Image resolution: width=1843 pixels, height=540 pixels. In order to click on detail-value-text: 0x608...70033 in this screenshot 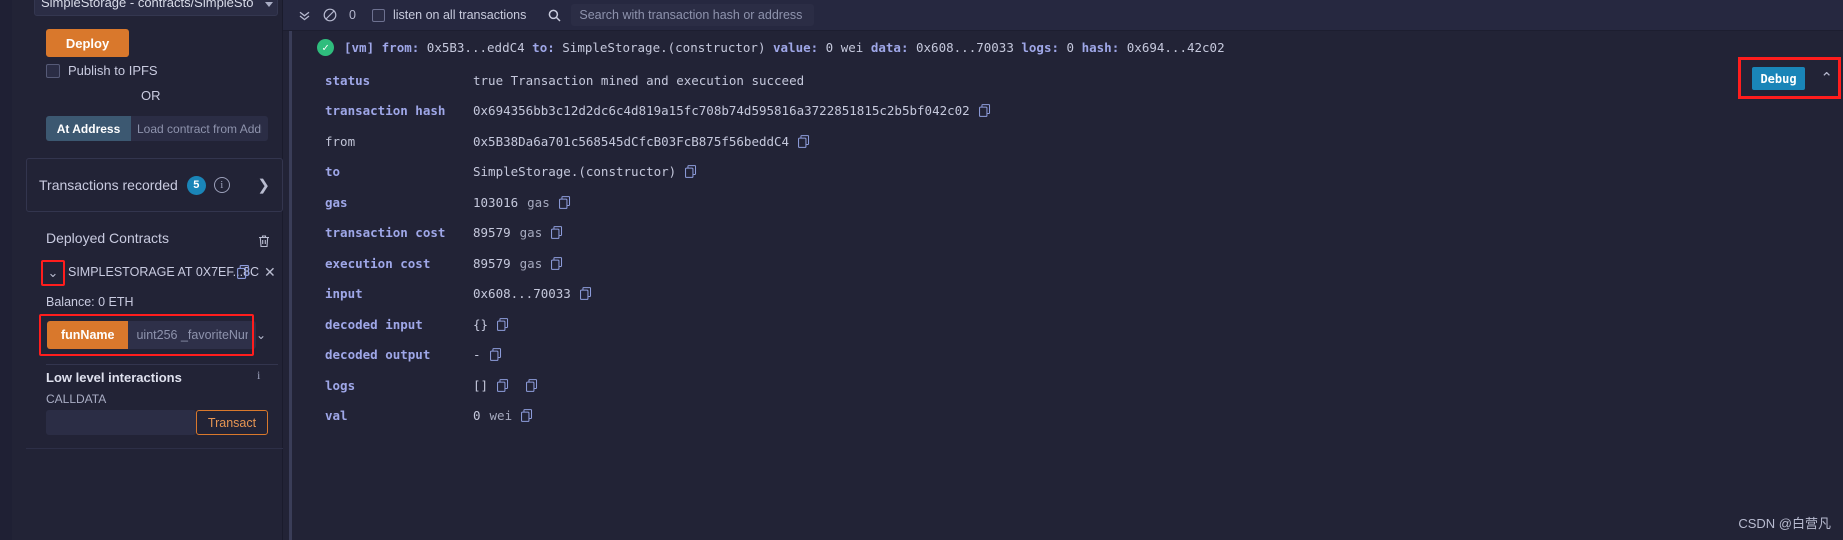, I will do `click(522, 294)`.